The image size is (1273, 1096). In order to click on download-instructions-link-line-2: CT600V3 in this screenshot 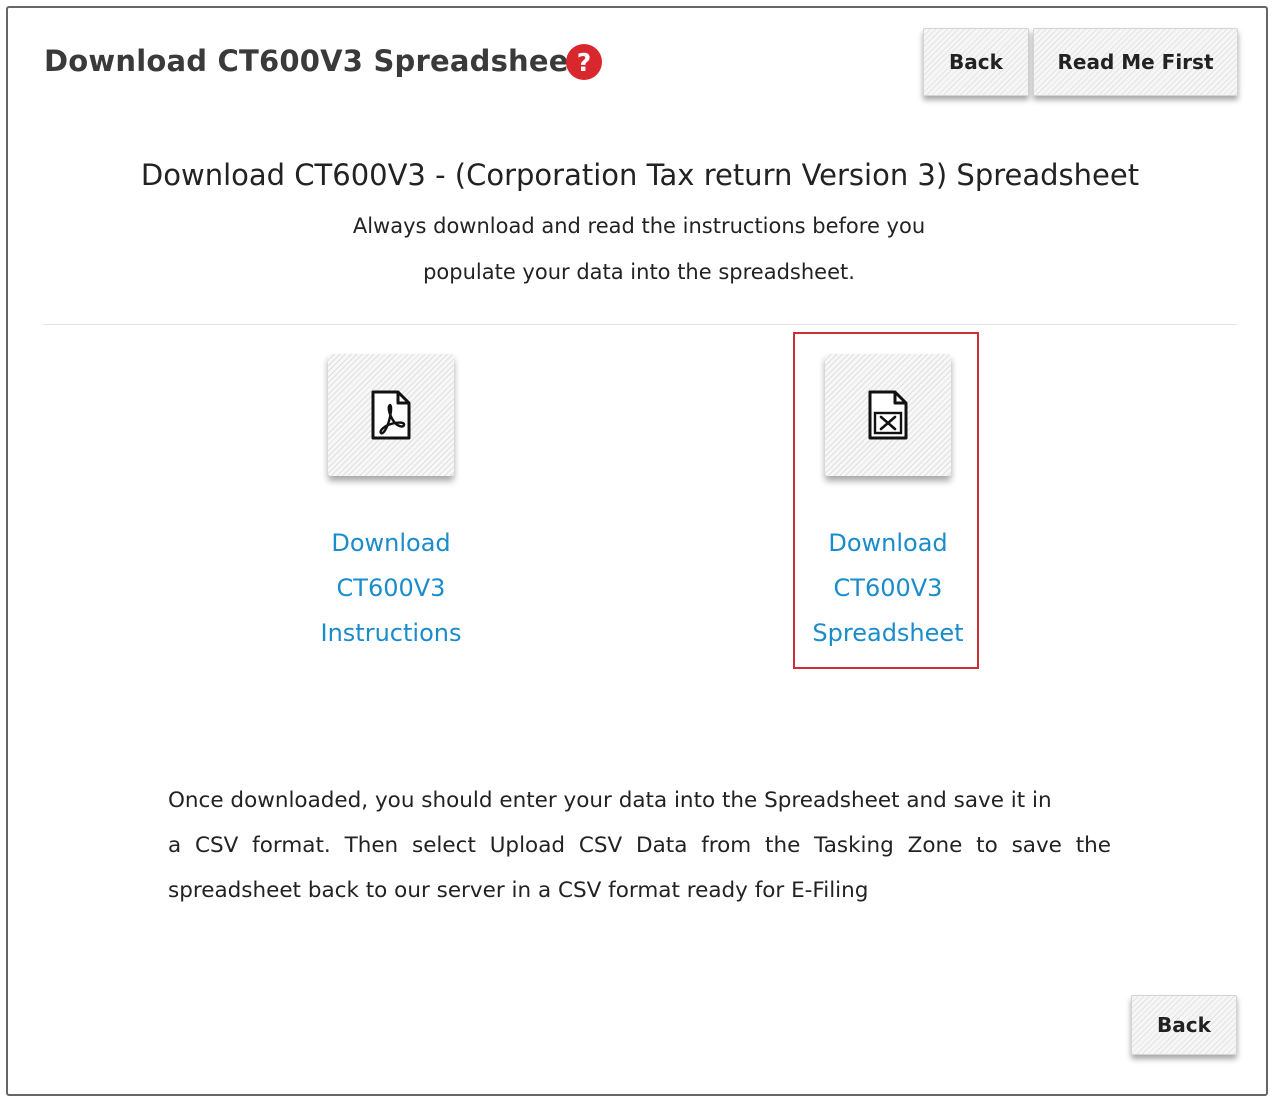, I will do `click(391, 588)`.